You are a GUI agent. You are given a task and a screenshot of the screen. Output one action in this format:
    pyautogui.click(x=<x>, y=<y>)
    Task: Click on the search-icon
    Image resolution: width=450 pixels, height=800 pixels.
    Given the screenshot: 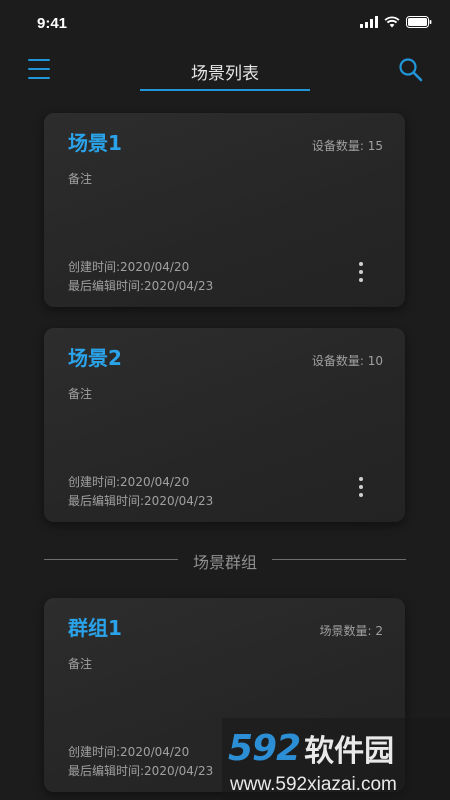 What is the action you would take?
    pyautogui.click(x=411, y=70)
    